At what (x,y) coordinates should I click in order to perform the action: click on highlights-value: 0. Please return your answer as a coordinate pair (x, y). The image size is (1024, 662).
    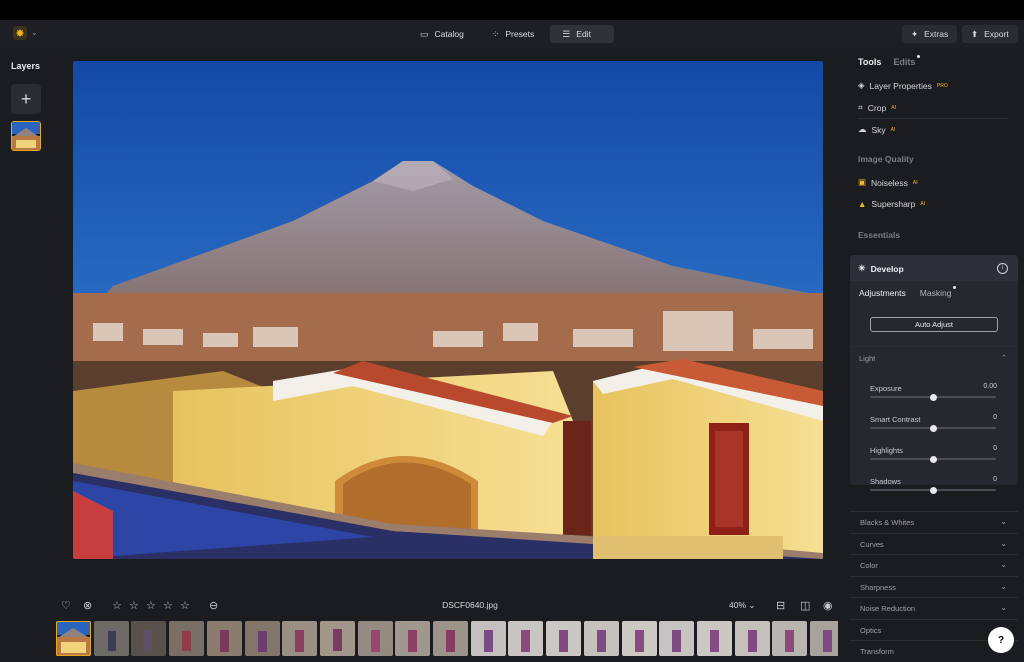
    Looking at the image, I should click on (995, 448).